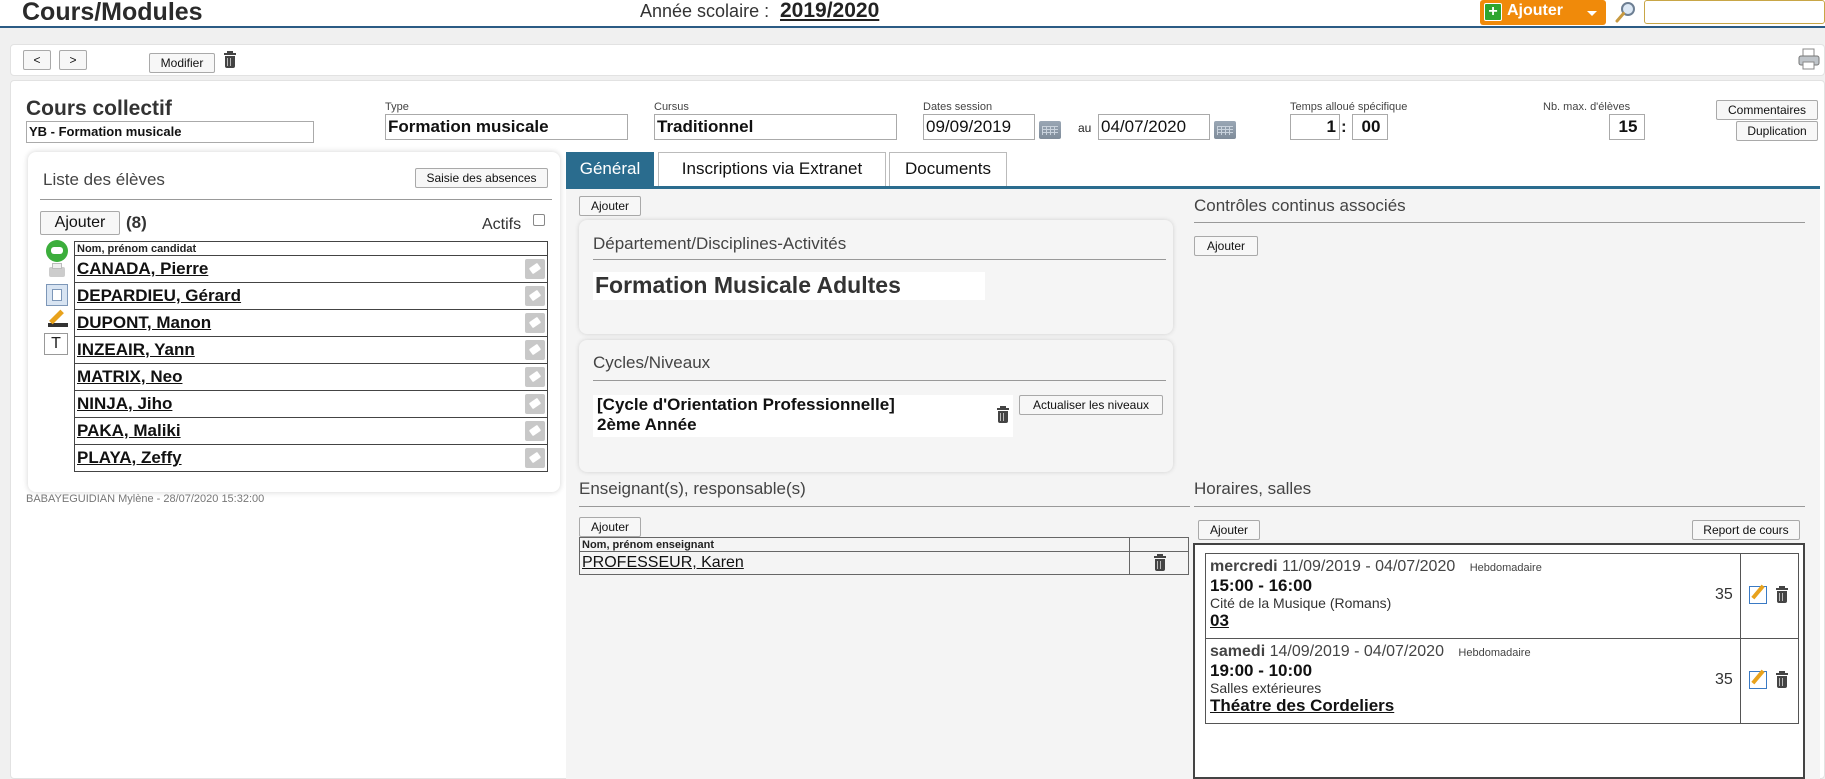 The width and height of the screenshot is (1825, 779). Describe the element at coordinates (57, 251) in the screenshot. I see `sms-icon` at that location.